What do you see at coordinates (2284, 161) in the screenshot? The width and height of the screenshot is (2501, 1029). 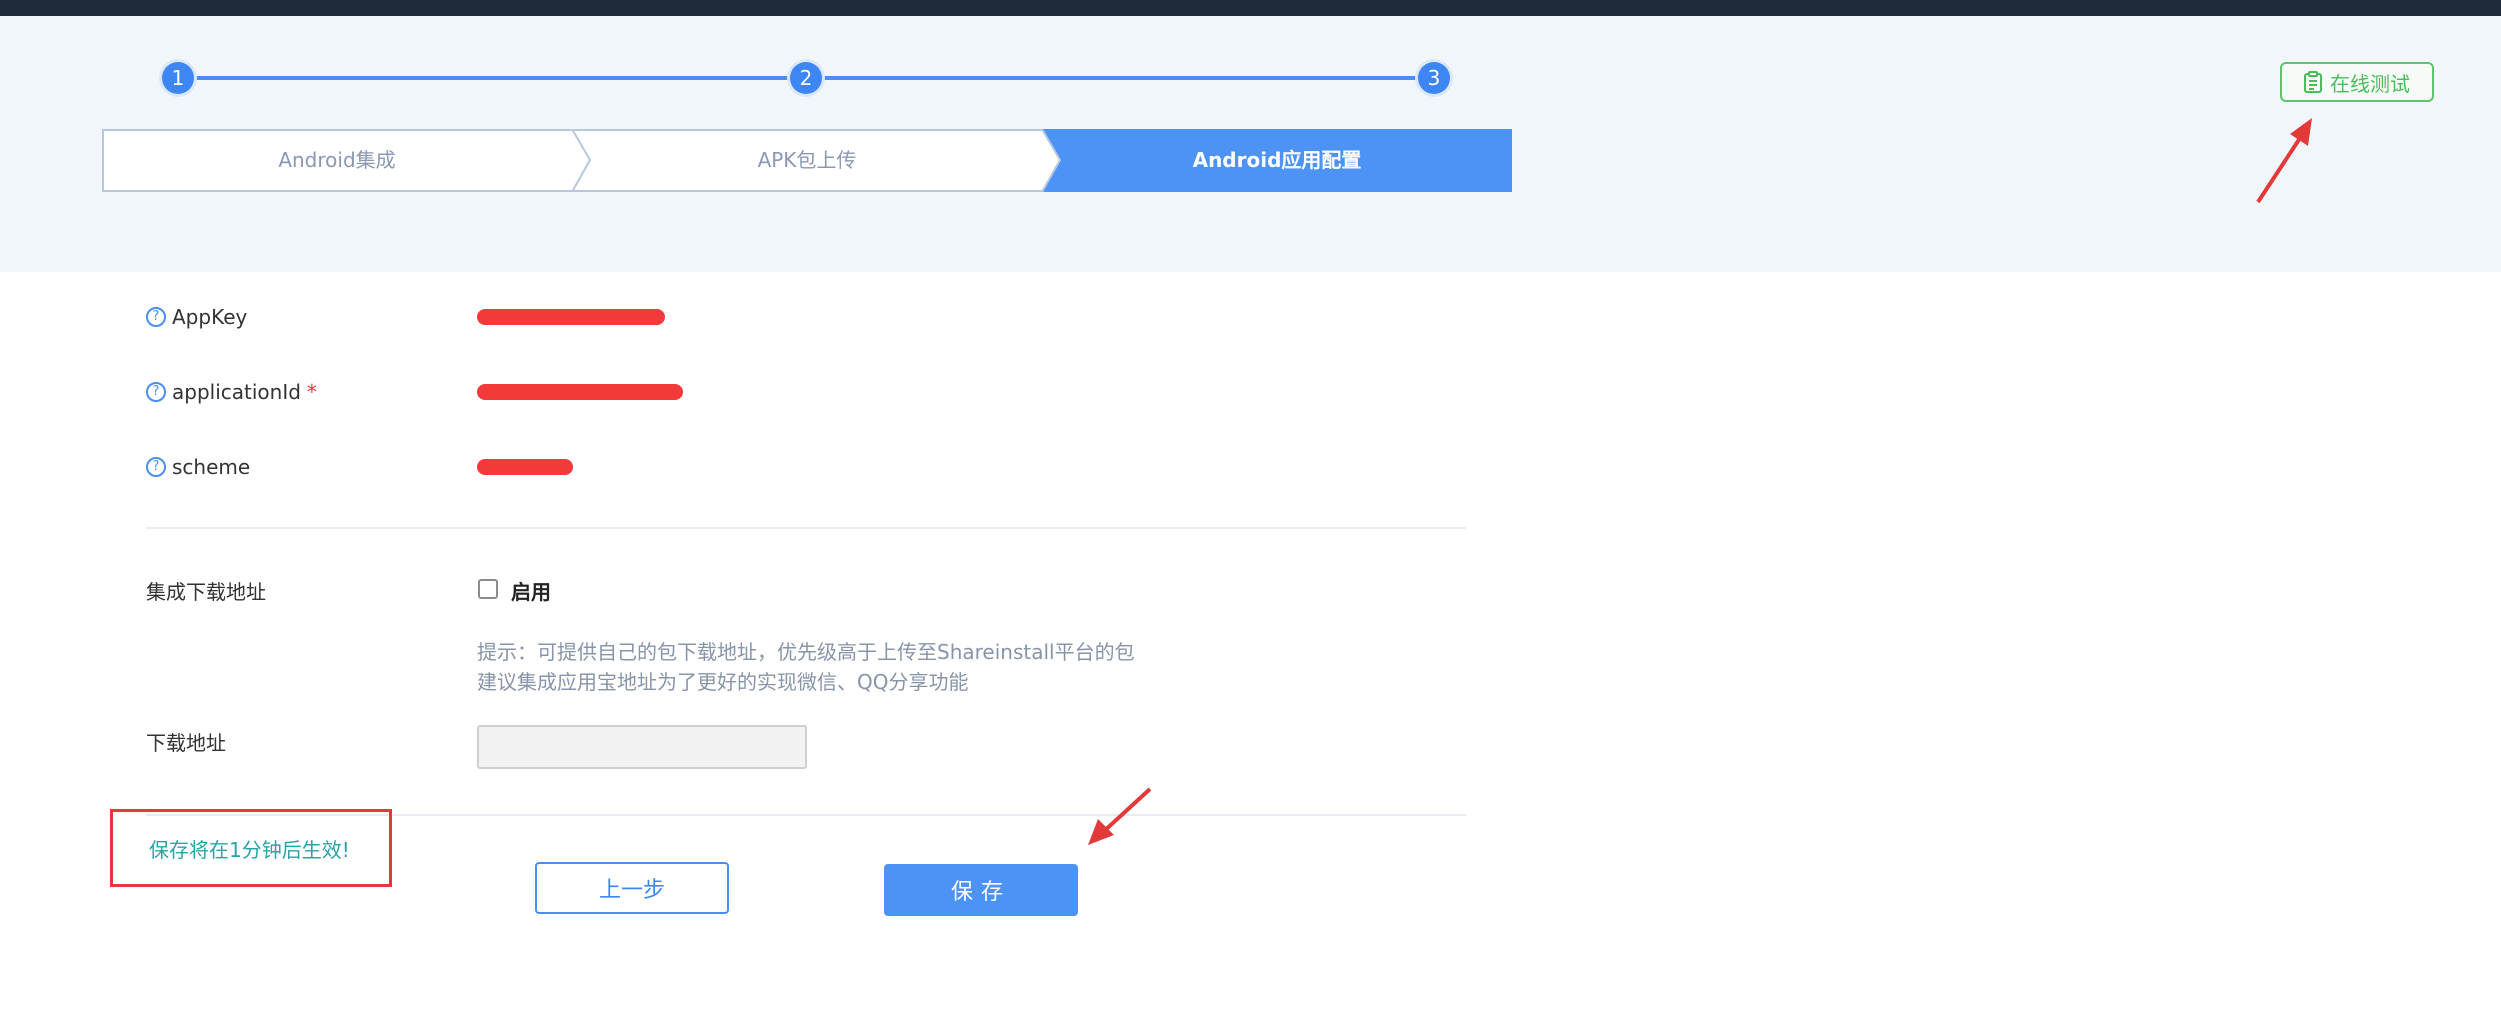 I see `annotation-arrow-online-test` at bounding box center [2284, 161].